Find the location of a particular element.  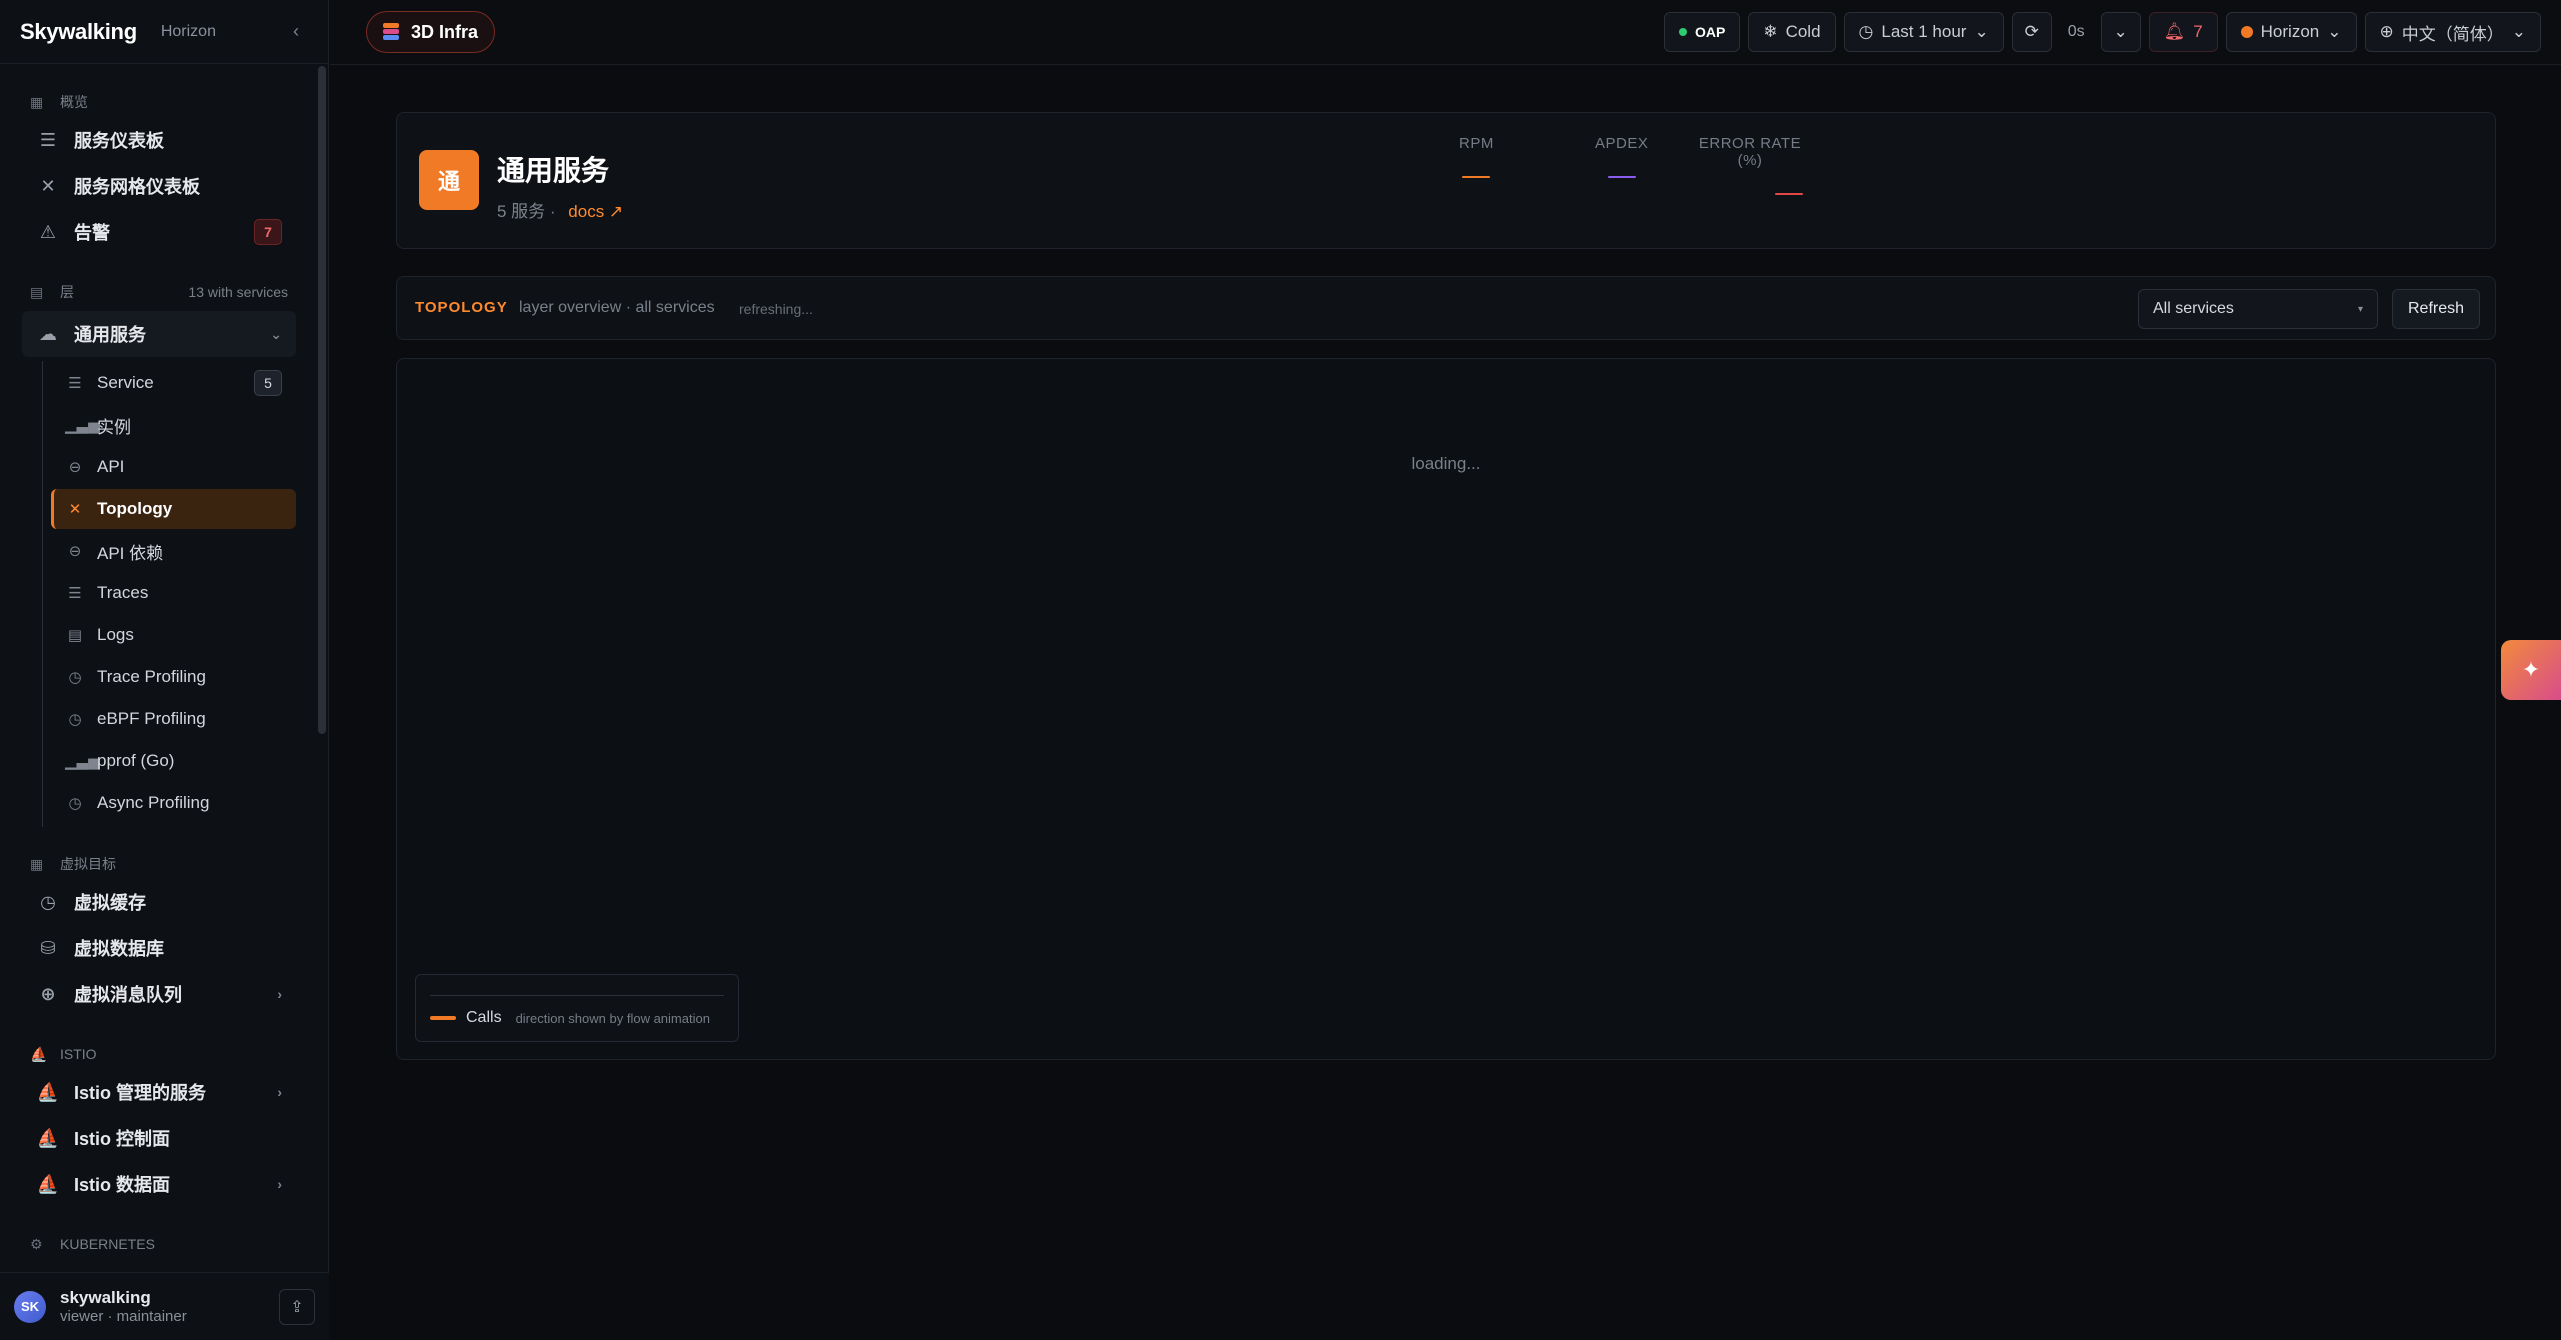

sub-item-pprof: ▁▃▅ pprof (Go) is located at coordinates (173, 761).